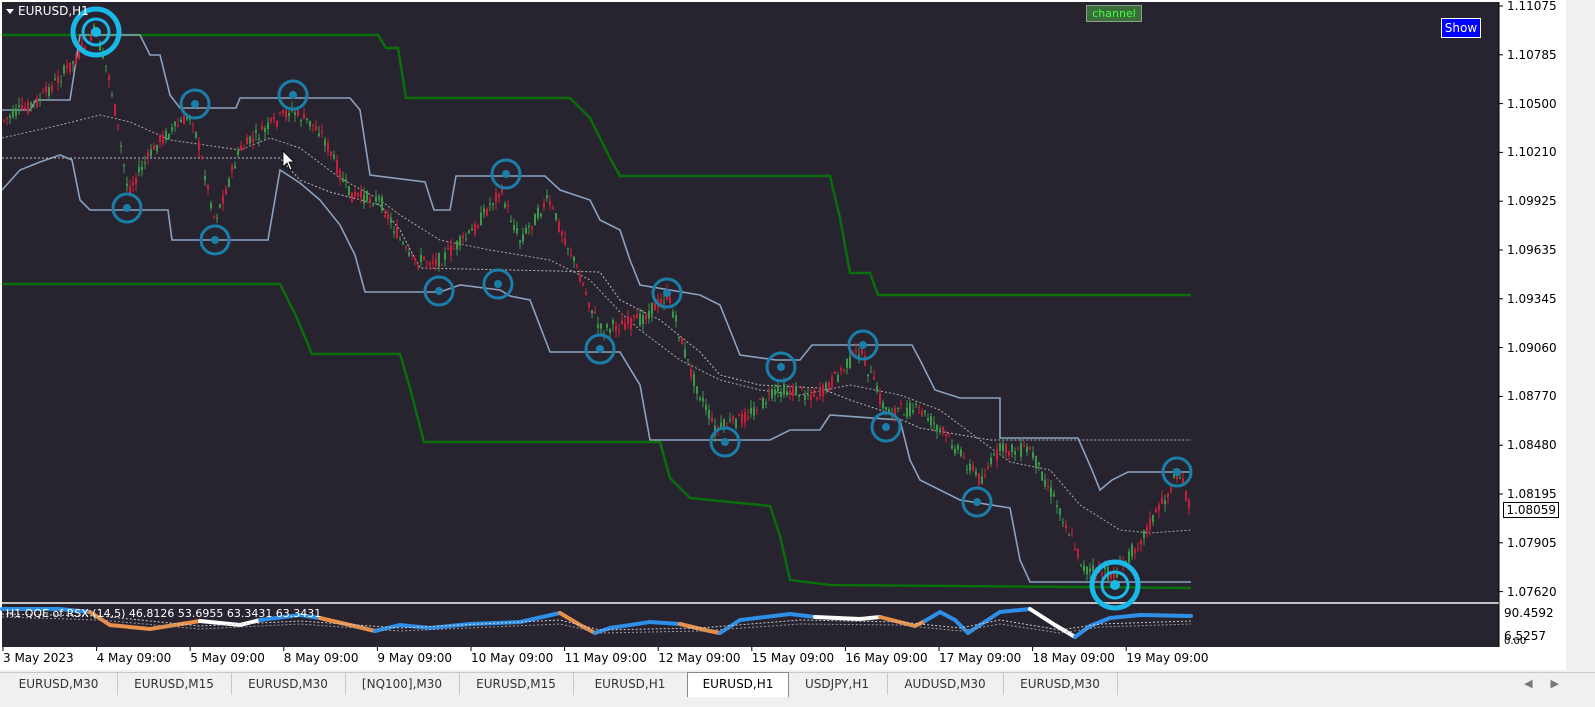 The width and height of the screenshot is (1595, 707). What do you see at coordinates (402, 684) in the screenshot?
I see `chart-tab: [NQ100],M30` at bounding box center [402, 684].